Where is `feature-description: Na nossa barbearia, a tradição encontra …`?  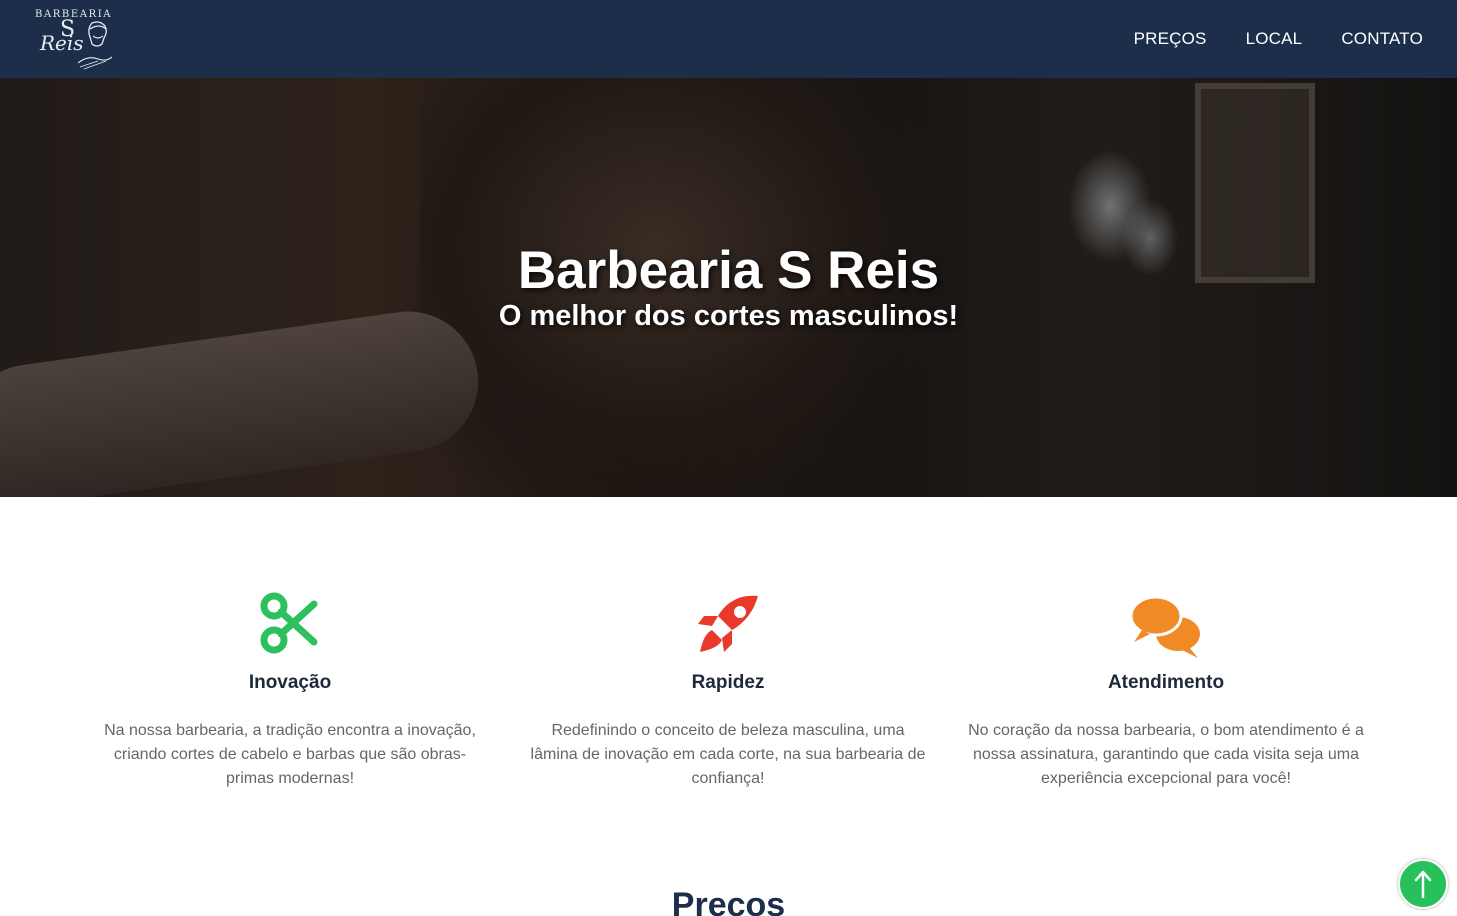 feature-description: Na nossa barbearia, a tradição encontra … is located at coordinates (290, 754).